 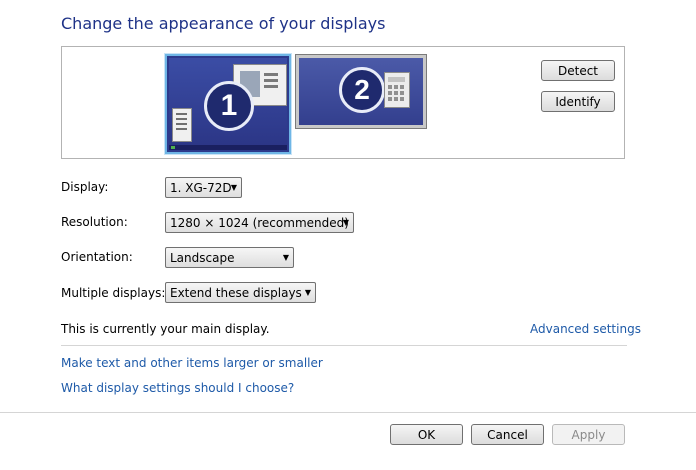 I want to click on monitor-1-thumbnail: 1, so click(x=228, y=104).